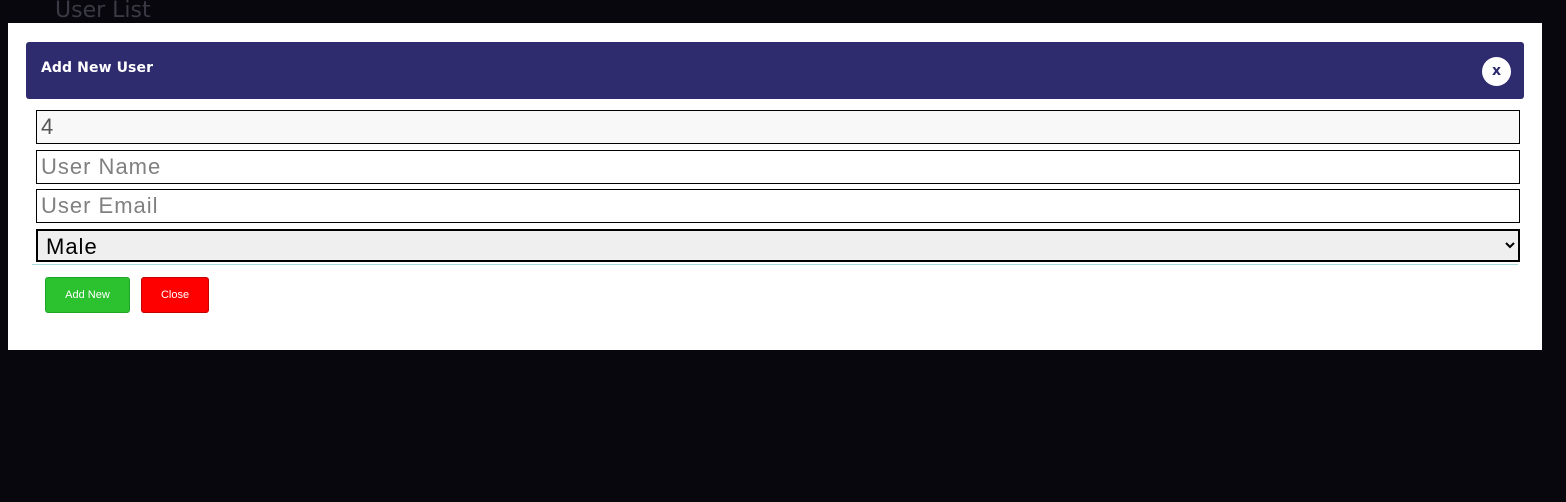  I want to click on gender-select: Male, so click(778, 245).